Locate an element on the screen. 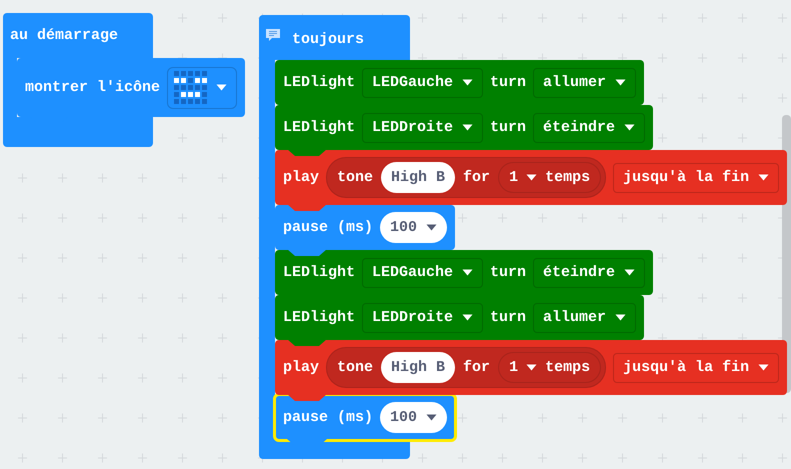  block-label: montrer l'icône is located at coordinates (92, 87).